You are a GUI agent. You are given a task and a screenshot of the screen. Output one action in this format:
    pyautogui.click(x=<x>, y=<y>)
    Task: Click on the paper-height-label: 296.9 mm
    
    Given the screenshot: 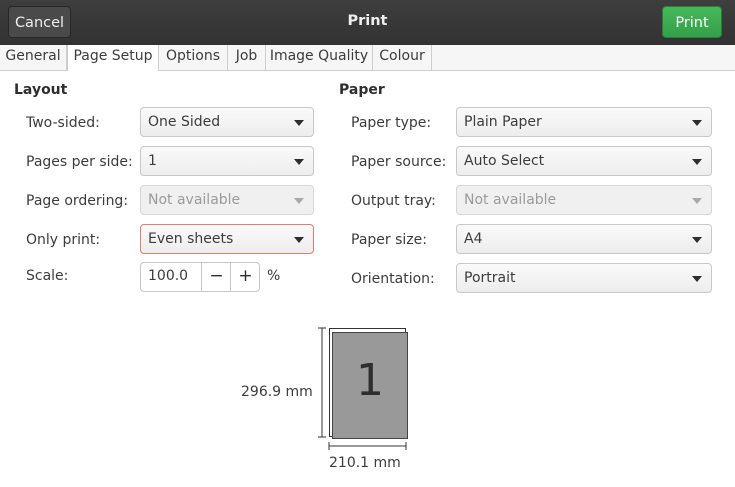 What is the action you would take?
    pyautogui.click(x=277, y=392)
    